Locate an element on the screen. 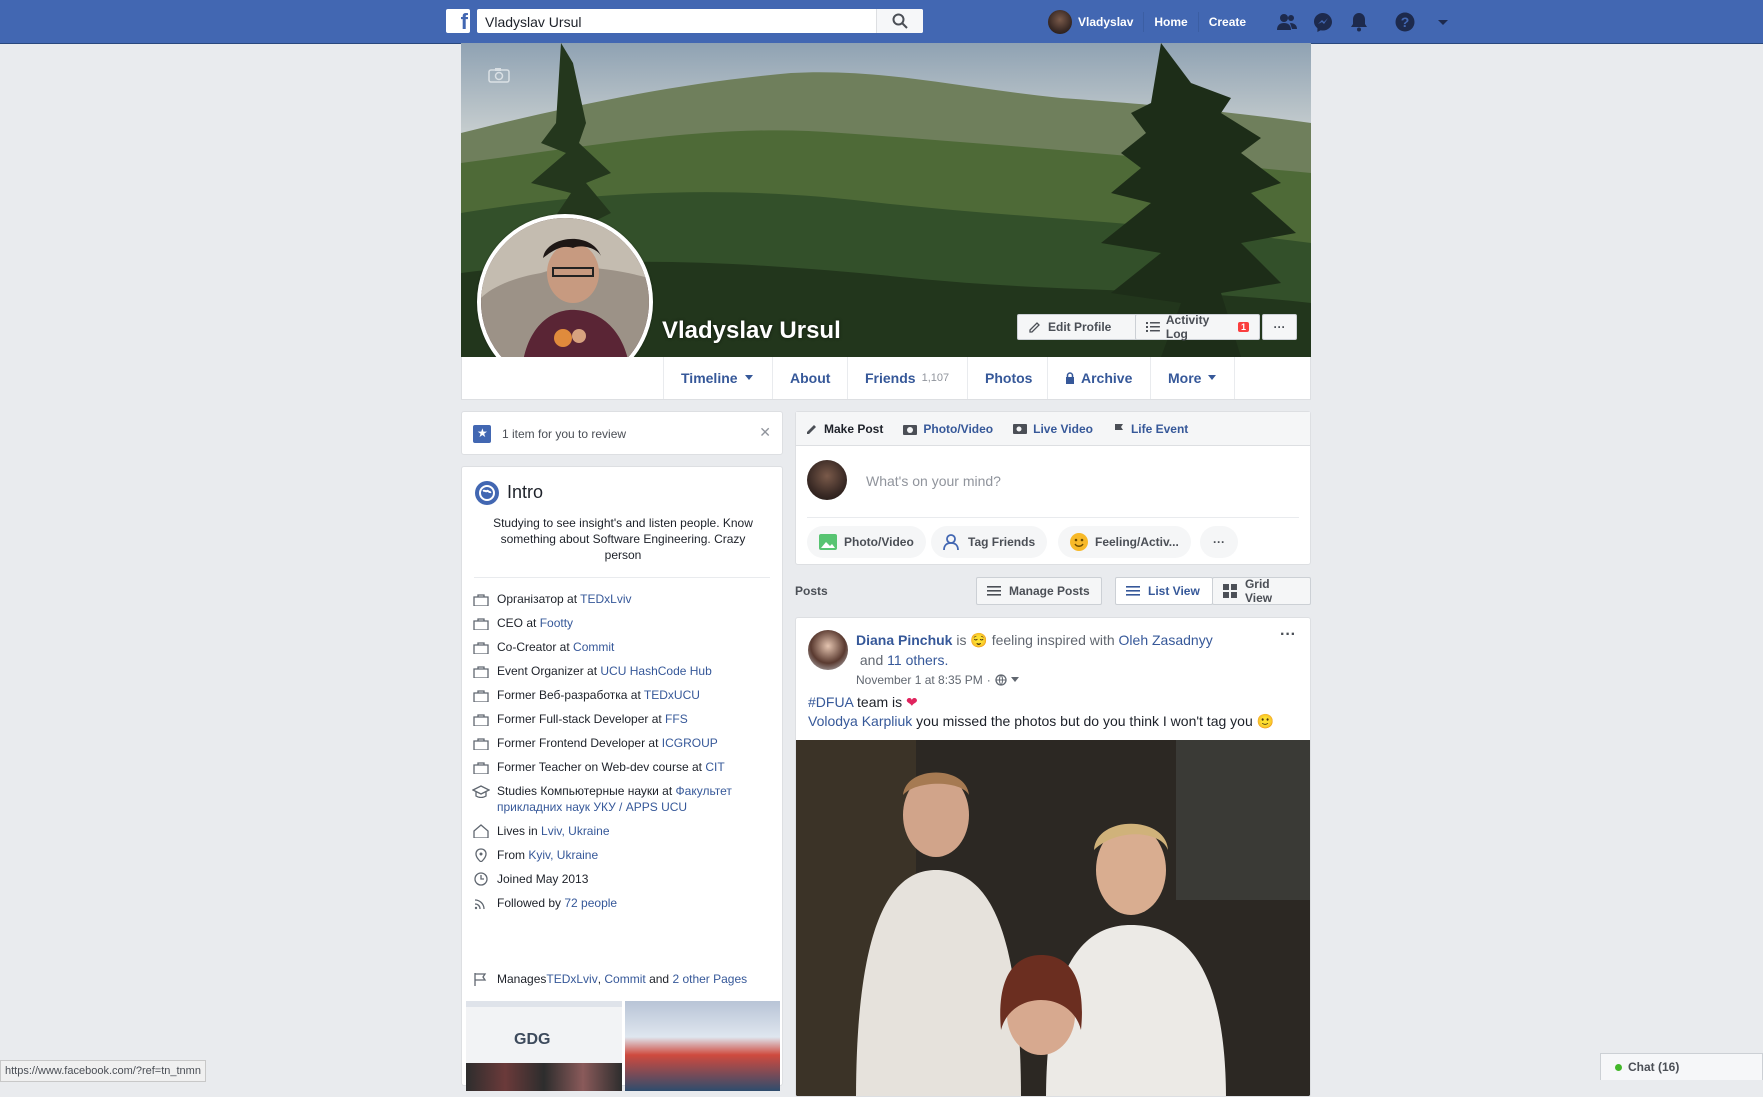 The height and width of the screenshot is (1097, 1763). page-link-tedxlviv: TEDxLviv is located at coordinates (571, 979).